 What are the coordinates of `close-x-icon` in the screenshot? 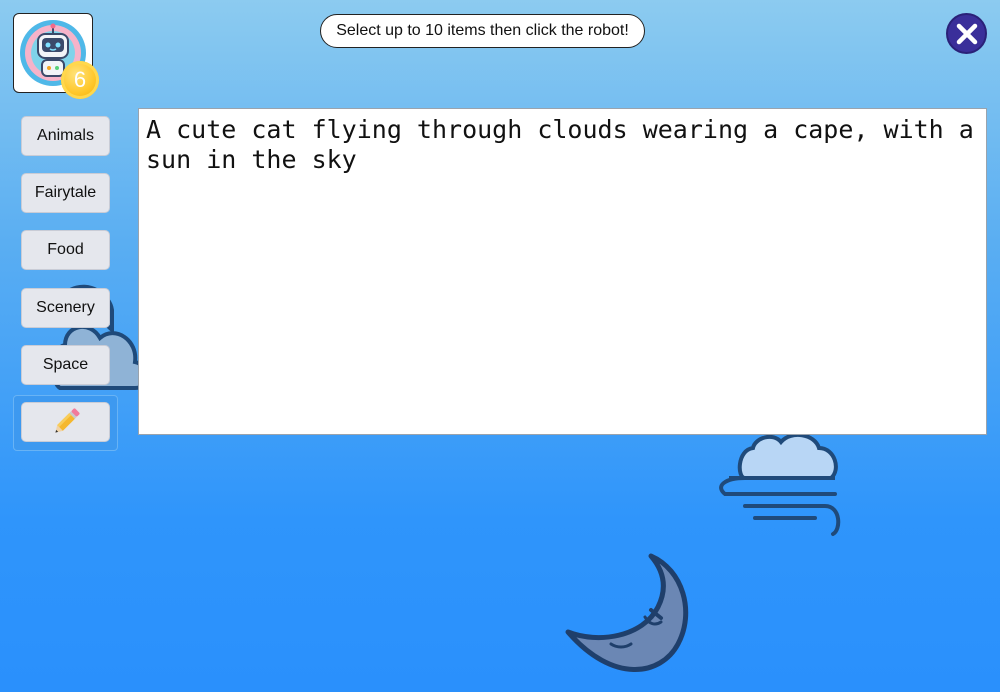 It's located at (966, 33).